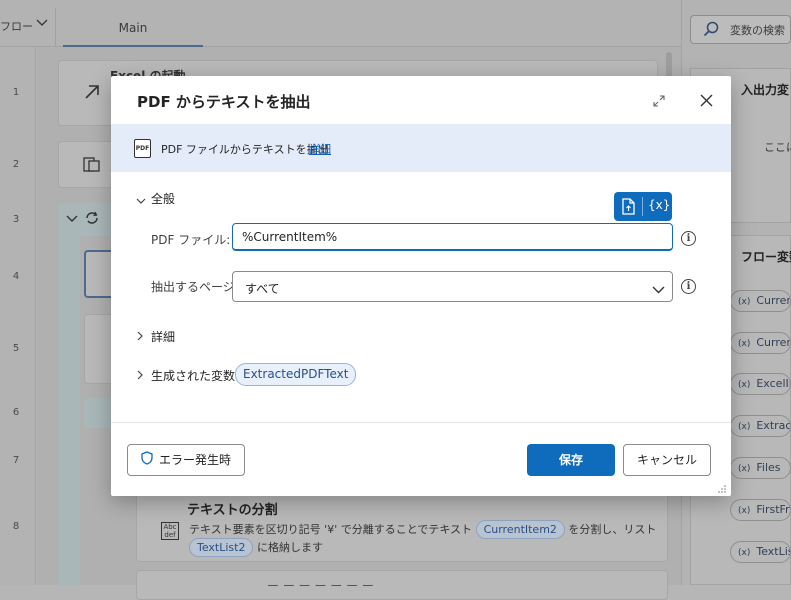 The width and height of the screenshot is (791, 600). I want to click on toolbar-divider, so click(642, 206).